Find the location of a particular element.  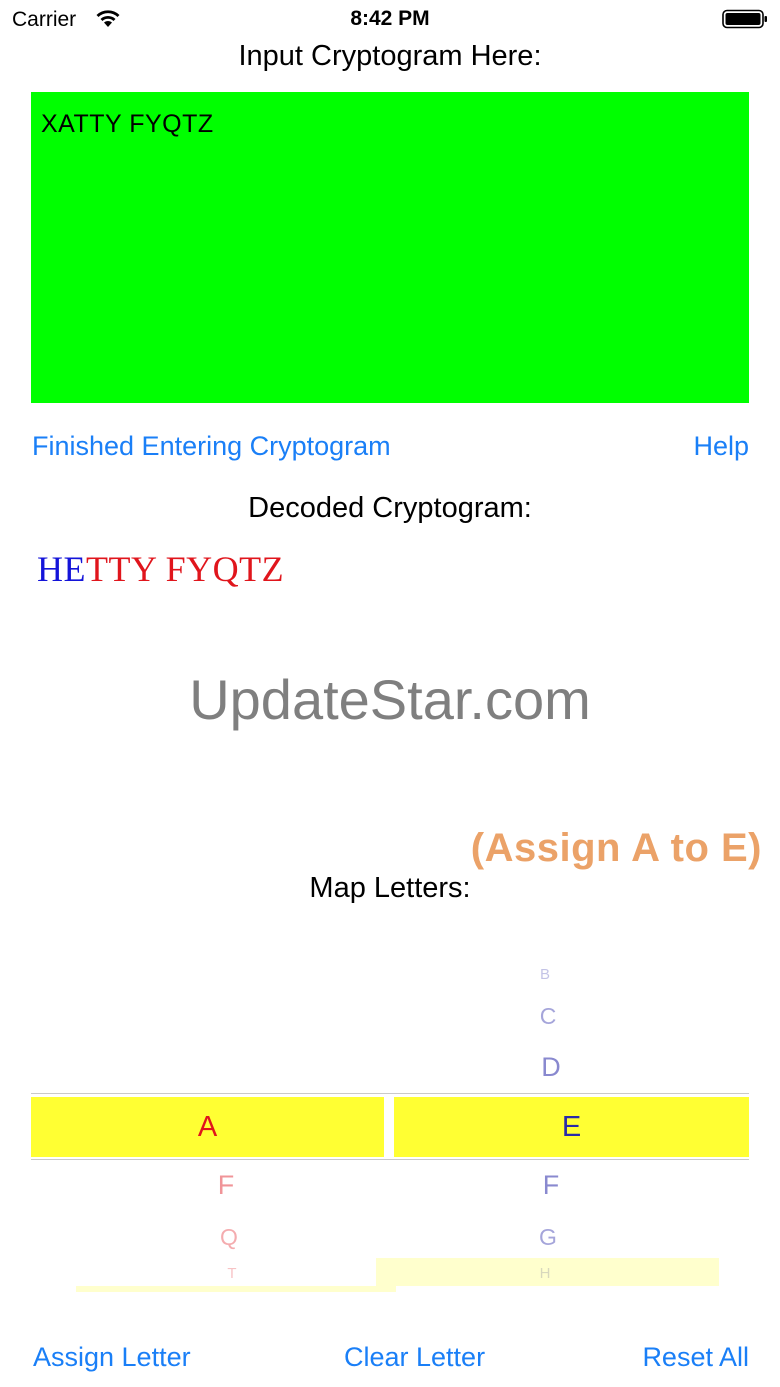

picker-right-item: C is located at coordinates (548, 1016).